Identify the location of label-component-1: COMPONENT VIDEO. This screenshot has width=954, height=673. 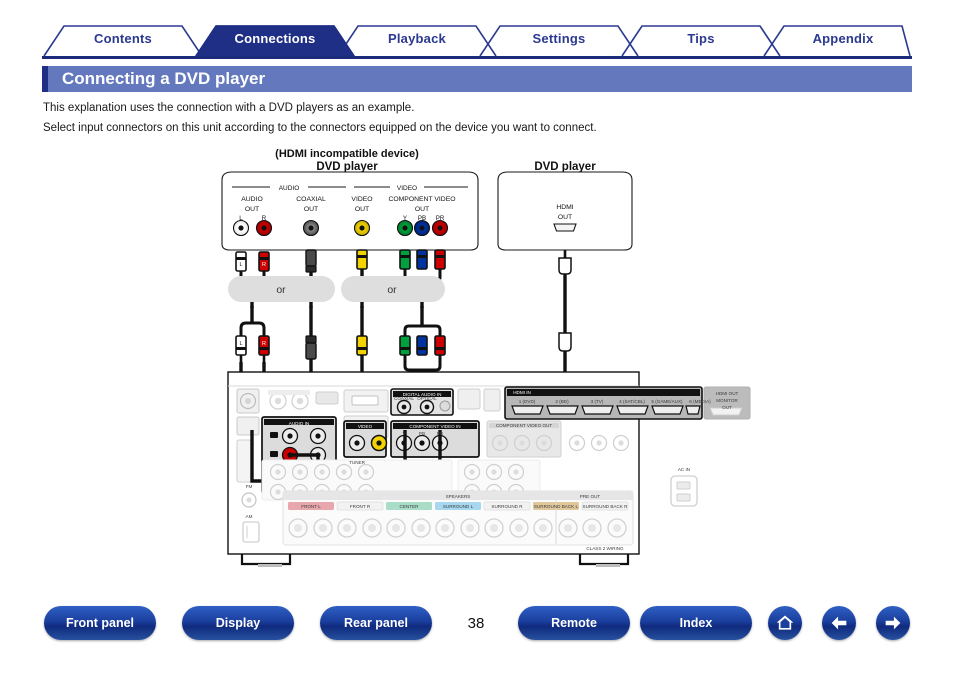
(421, 199).